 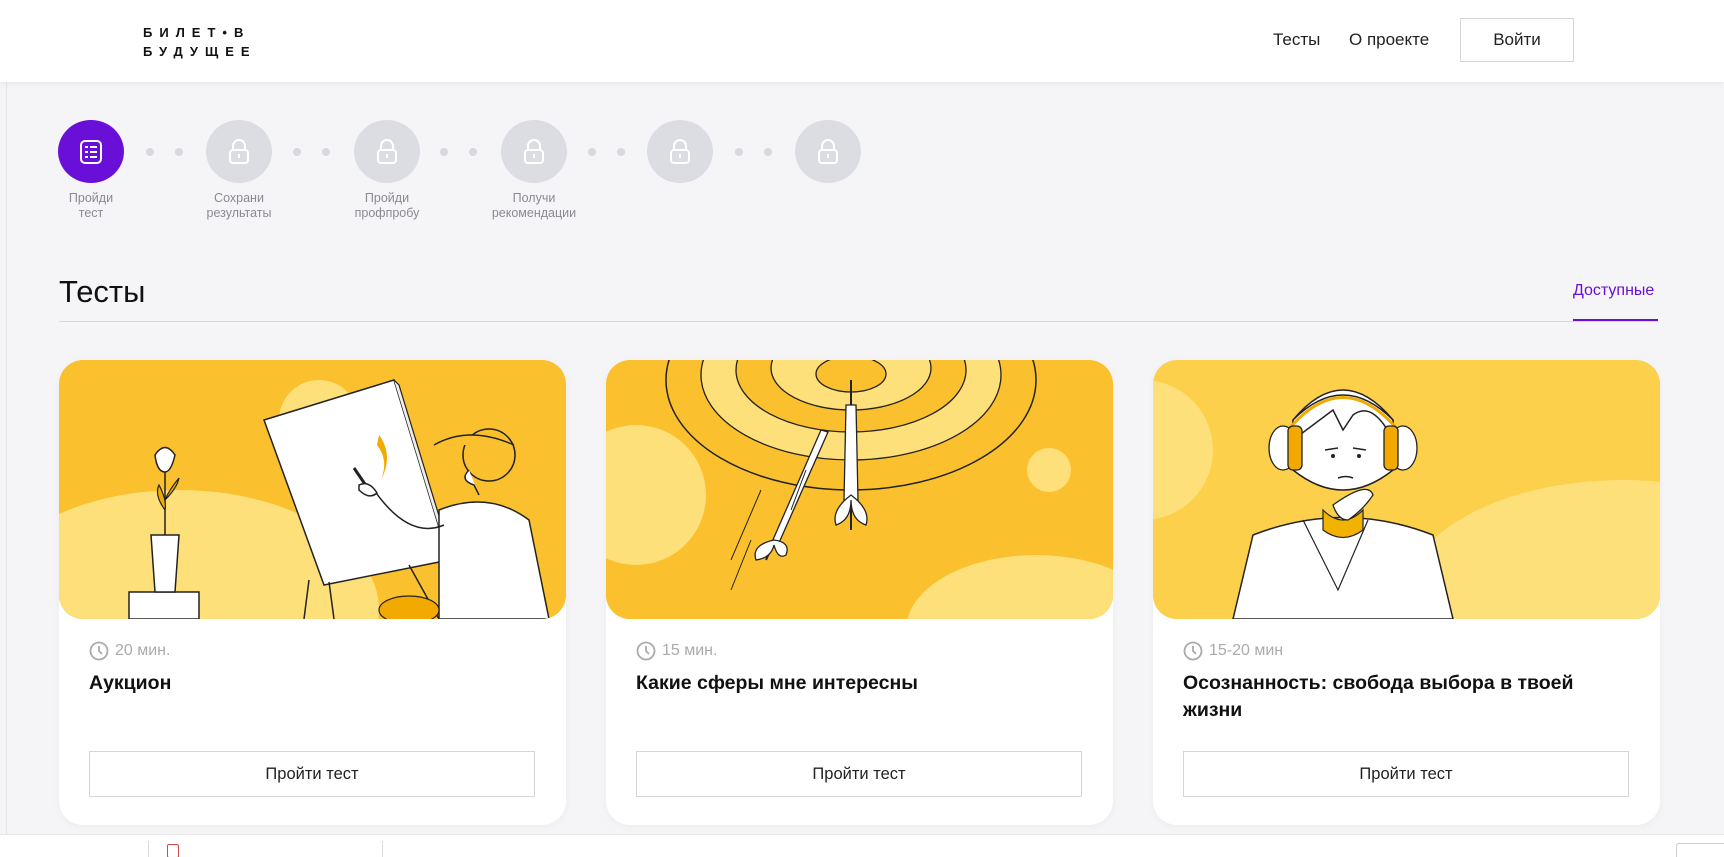 What do you see at coordinates (200, 51) in the screenshot?
I see `logo-line-2: БУДУЩЕЕ` at bounding box center [200, 51].